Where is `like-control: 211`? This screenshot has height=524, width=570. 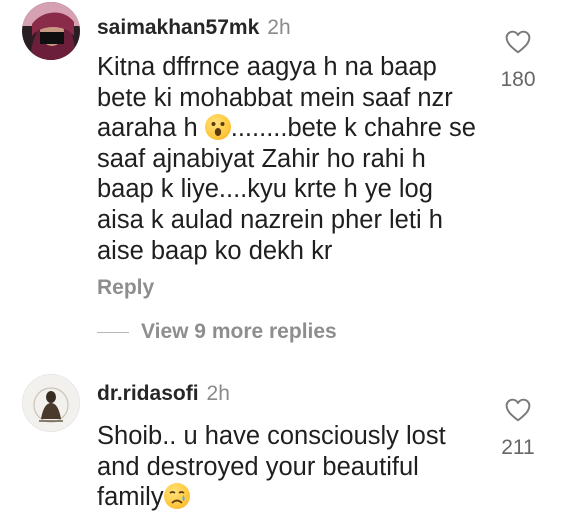 like-control: 211 is located at coordinates (518, 429).